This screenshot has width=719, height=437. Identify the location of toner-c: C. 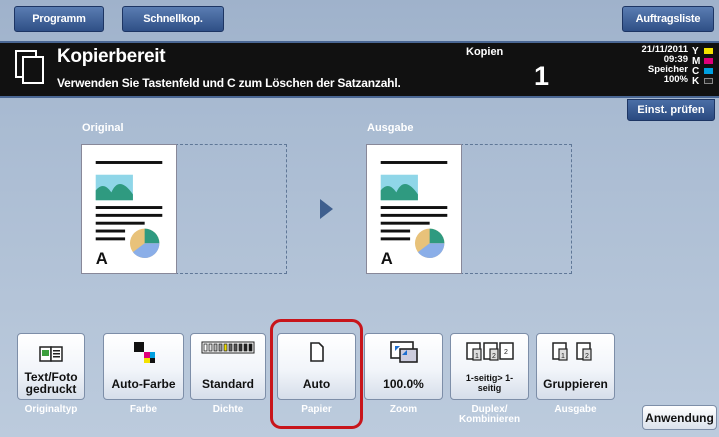
(705, 71).